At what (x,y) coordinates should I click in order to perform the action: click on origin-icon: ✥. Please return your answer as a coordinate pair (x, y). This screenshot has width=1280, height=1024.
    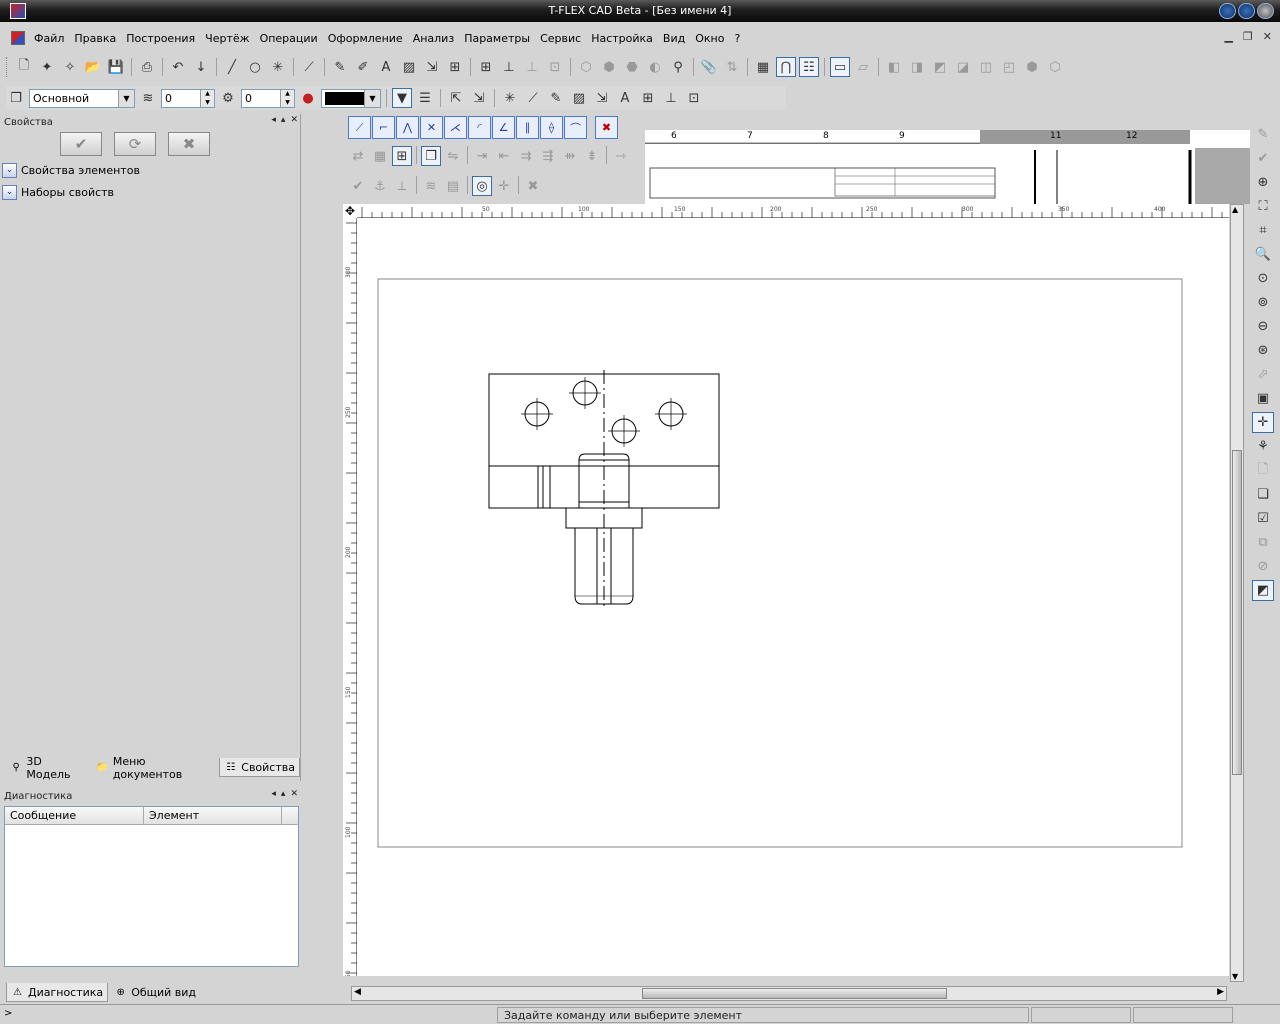
    Looking at the image, I should click on (350, 211).